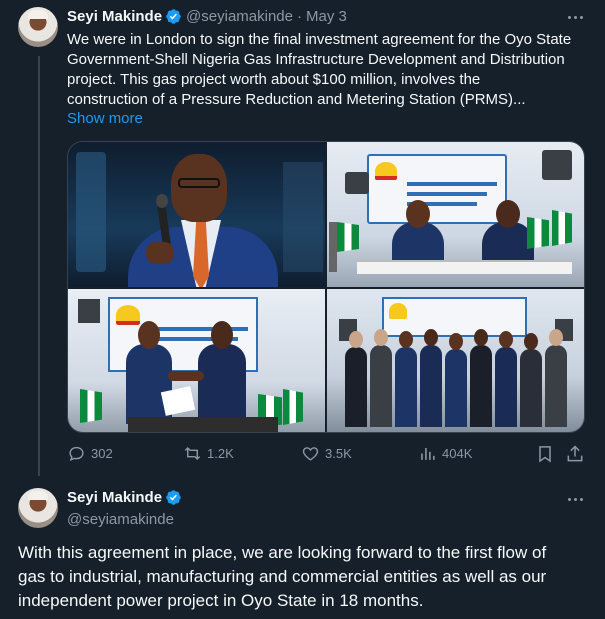  Describe the element at coordinates (455, 360) in the screenshot. I see `group-photo` at that location.